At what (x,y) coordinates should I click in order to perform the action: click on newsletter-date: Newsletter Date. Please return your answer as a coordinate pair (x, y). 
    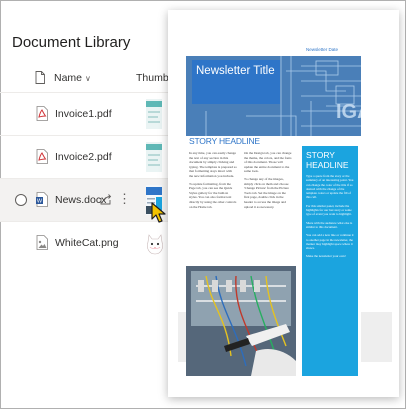
    Looking at the image, I should click on (322, 49).